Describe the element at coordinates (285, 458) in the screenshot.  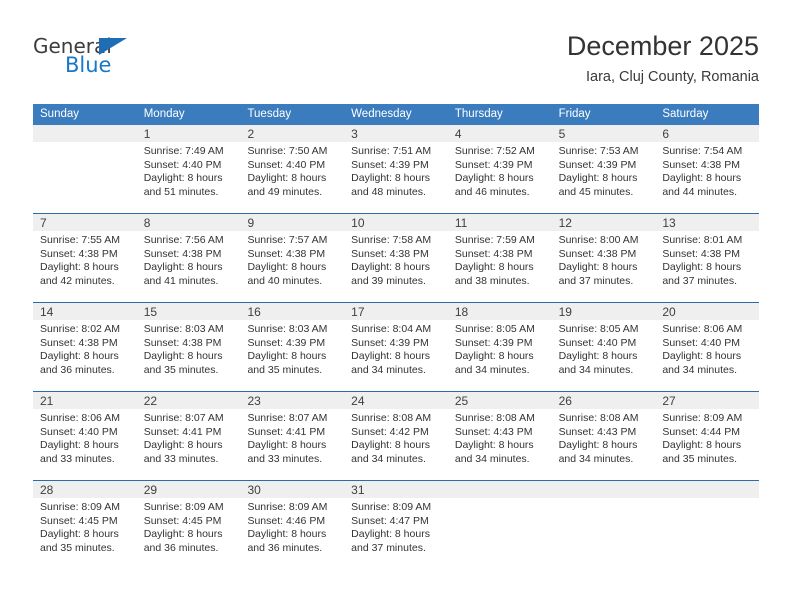
I see `daylight-text-line2: and 33 minutes.` at that location.